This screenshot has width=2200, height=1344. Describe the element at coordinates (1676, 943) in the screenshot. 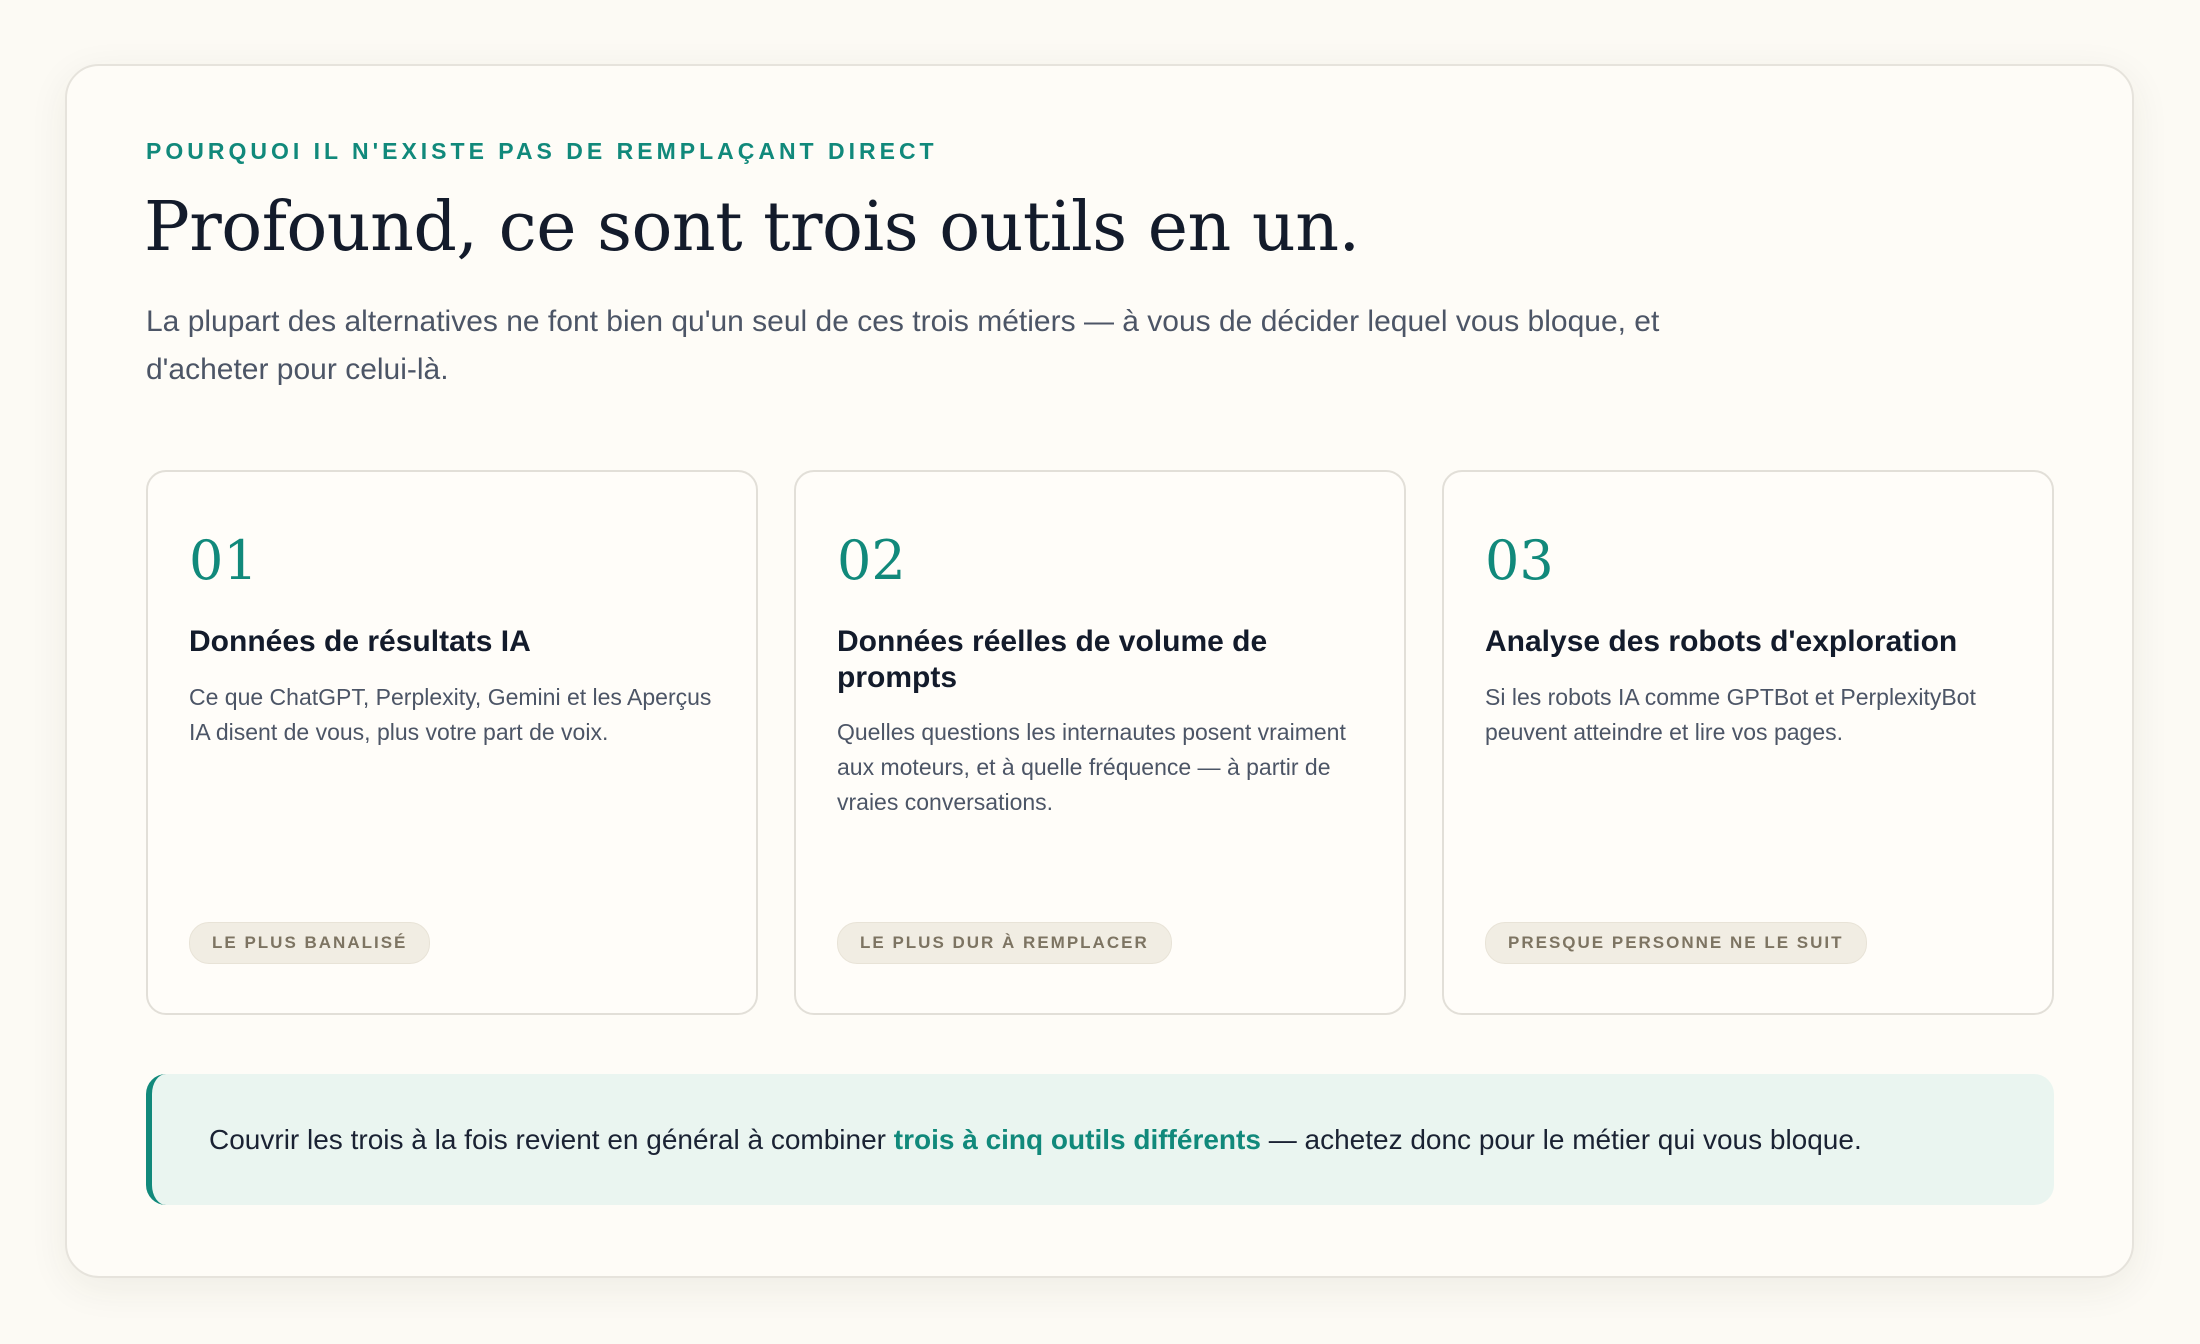

I see `card-badge: PRESQUE PERSONNE NE LE SUIT` at that location.